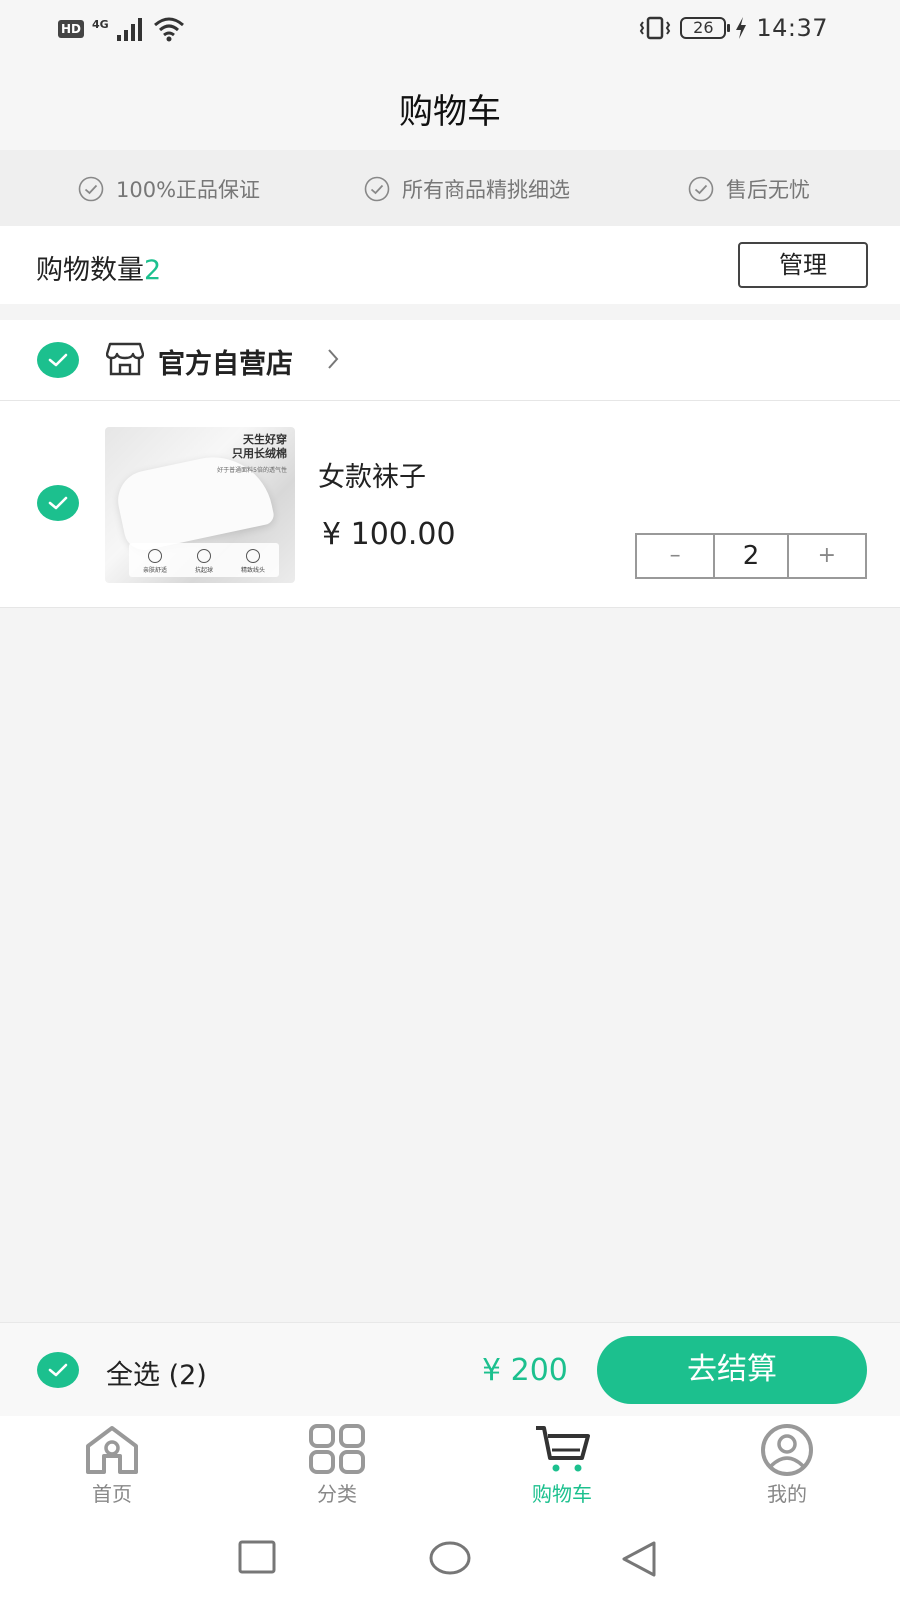 The height and width of the screenshot is (1600, 900). Describe the element at coordinates (450, 1467) in the screenshot. I see `bottom-tab-bar: 首页 分类 购物车 我的` at that location.